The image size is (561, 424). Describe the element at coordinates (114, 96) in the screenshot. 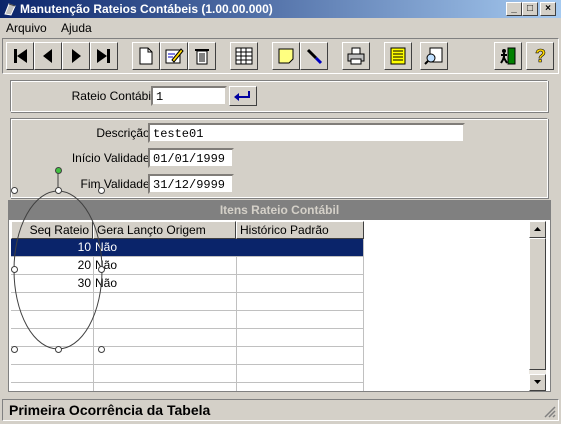

I see `rateio-label: Rateio Contábil:` at that location.